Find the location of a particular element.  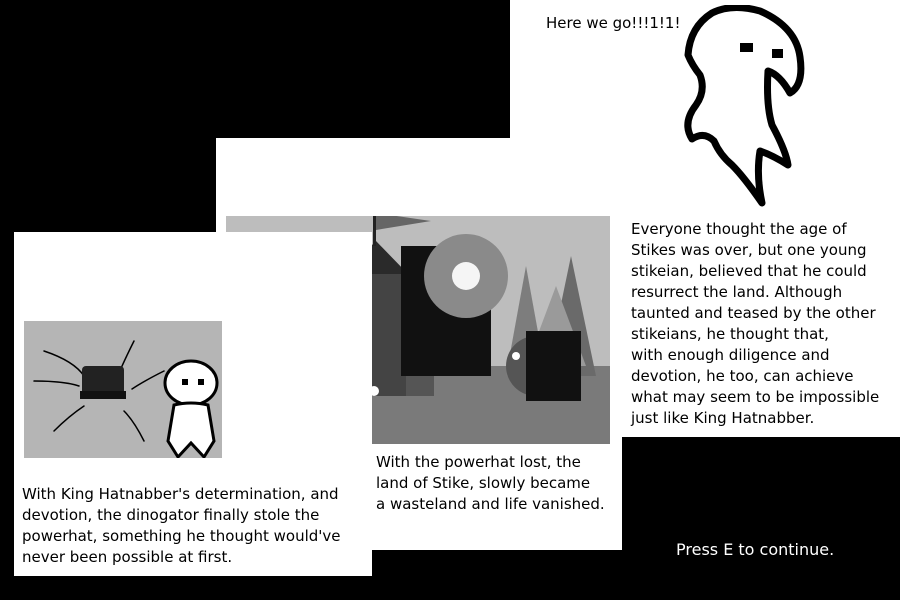

powerhat-stolen-illustration is located at coordinates (123, 389).